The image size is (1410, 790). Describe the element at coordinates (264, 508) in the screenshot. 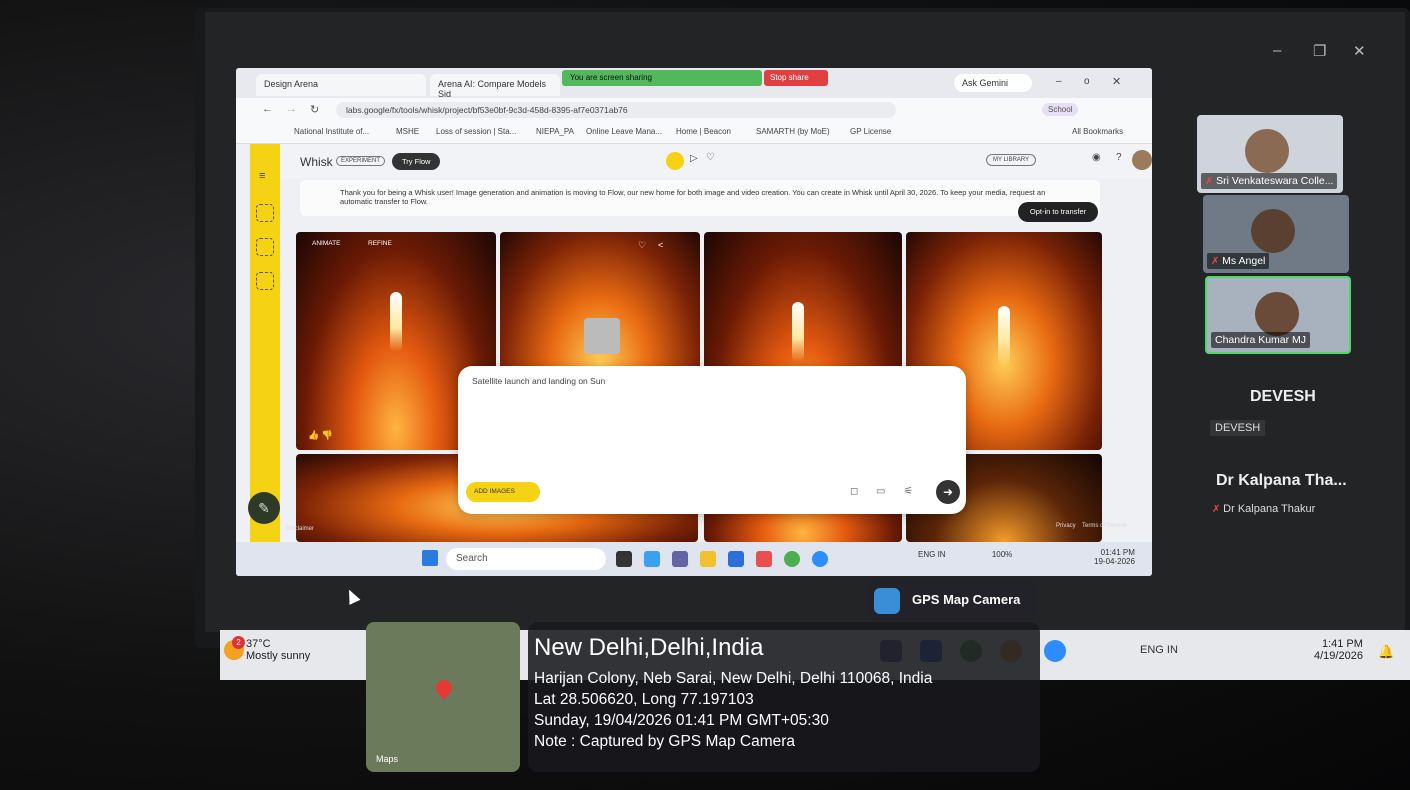

I see `edit-pencil-icon: ✎` at that location.